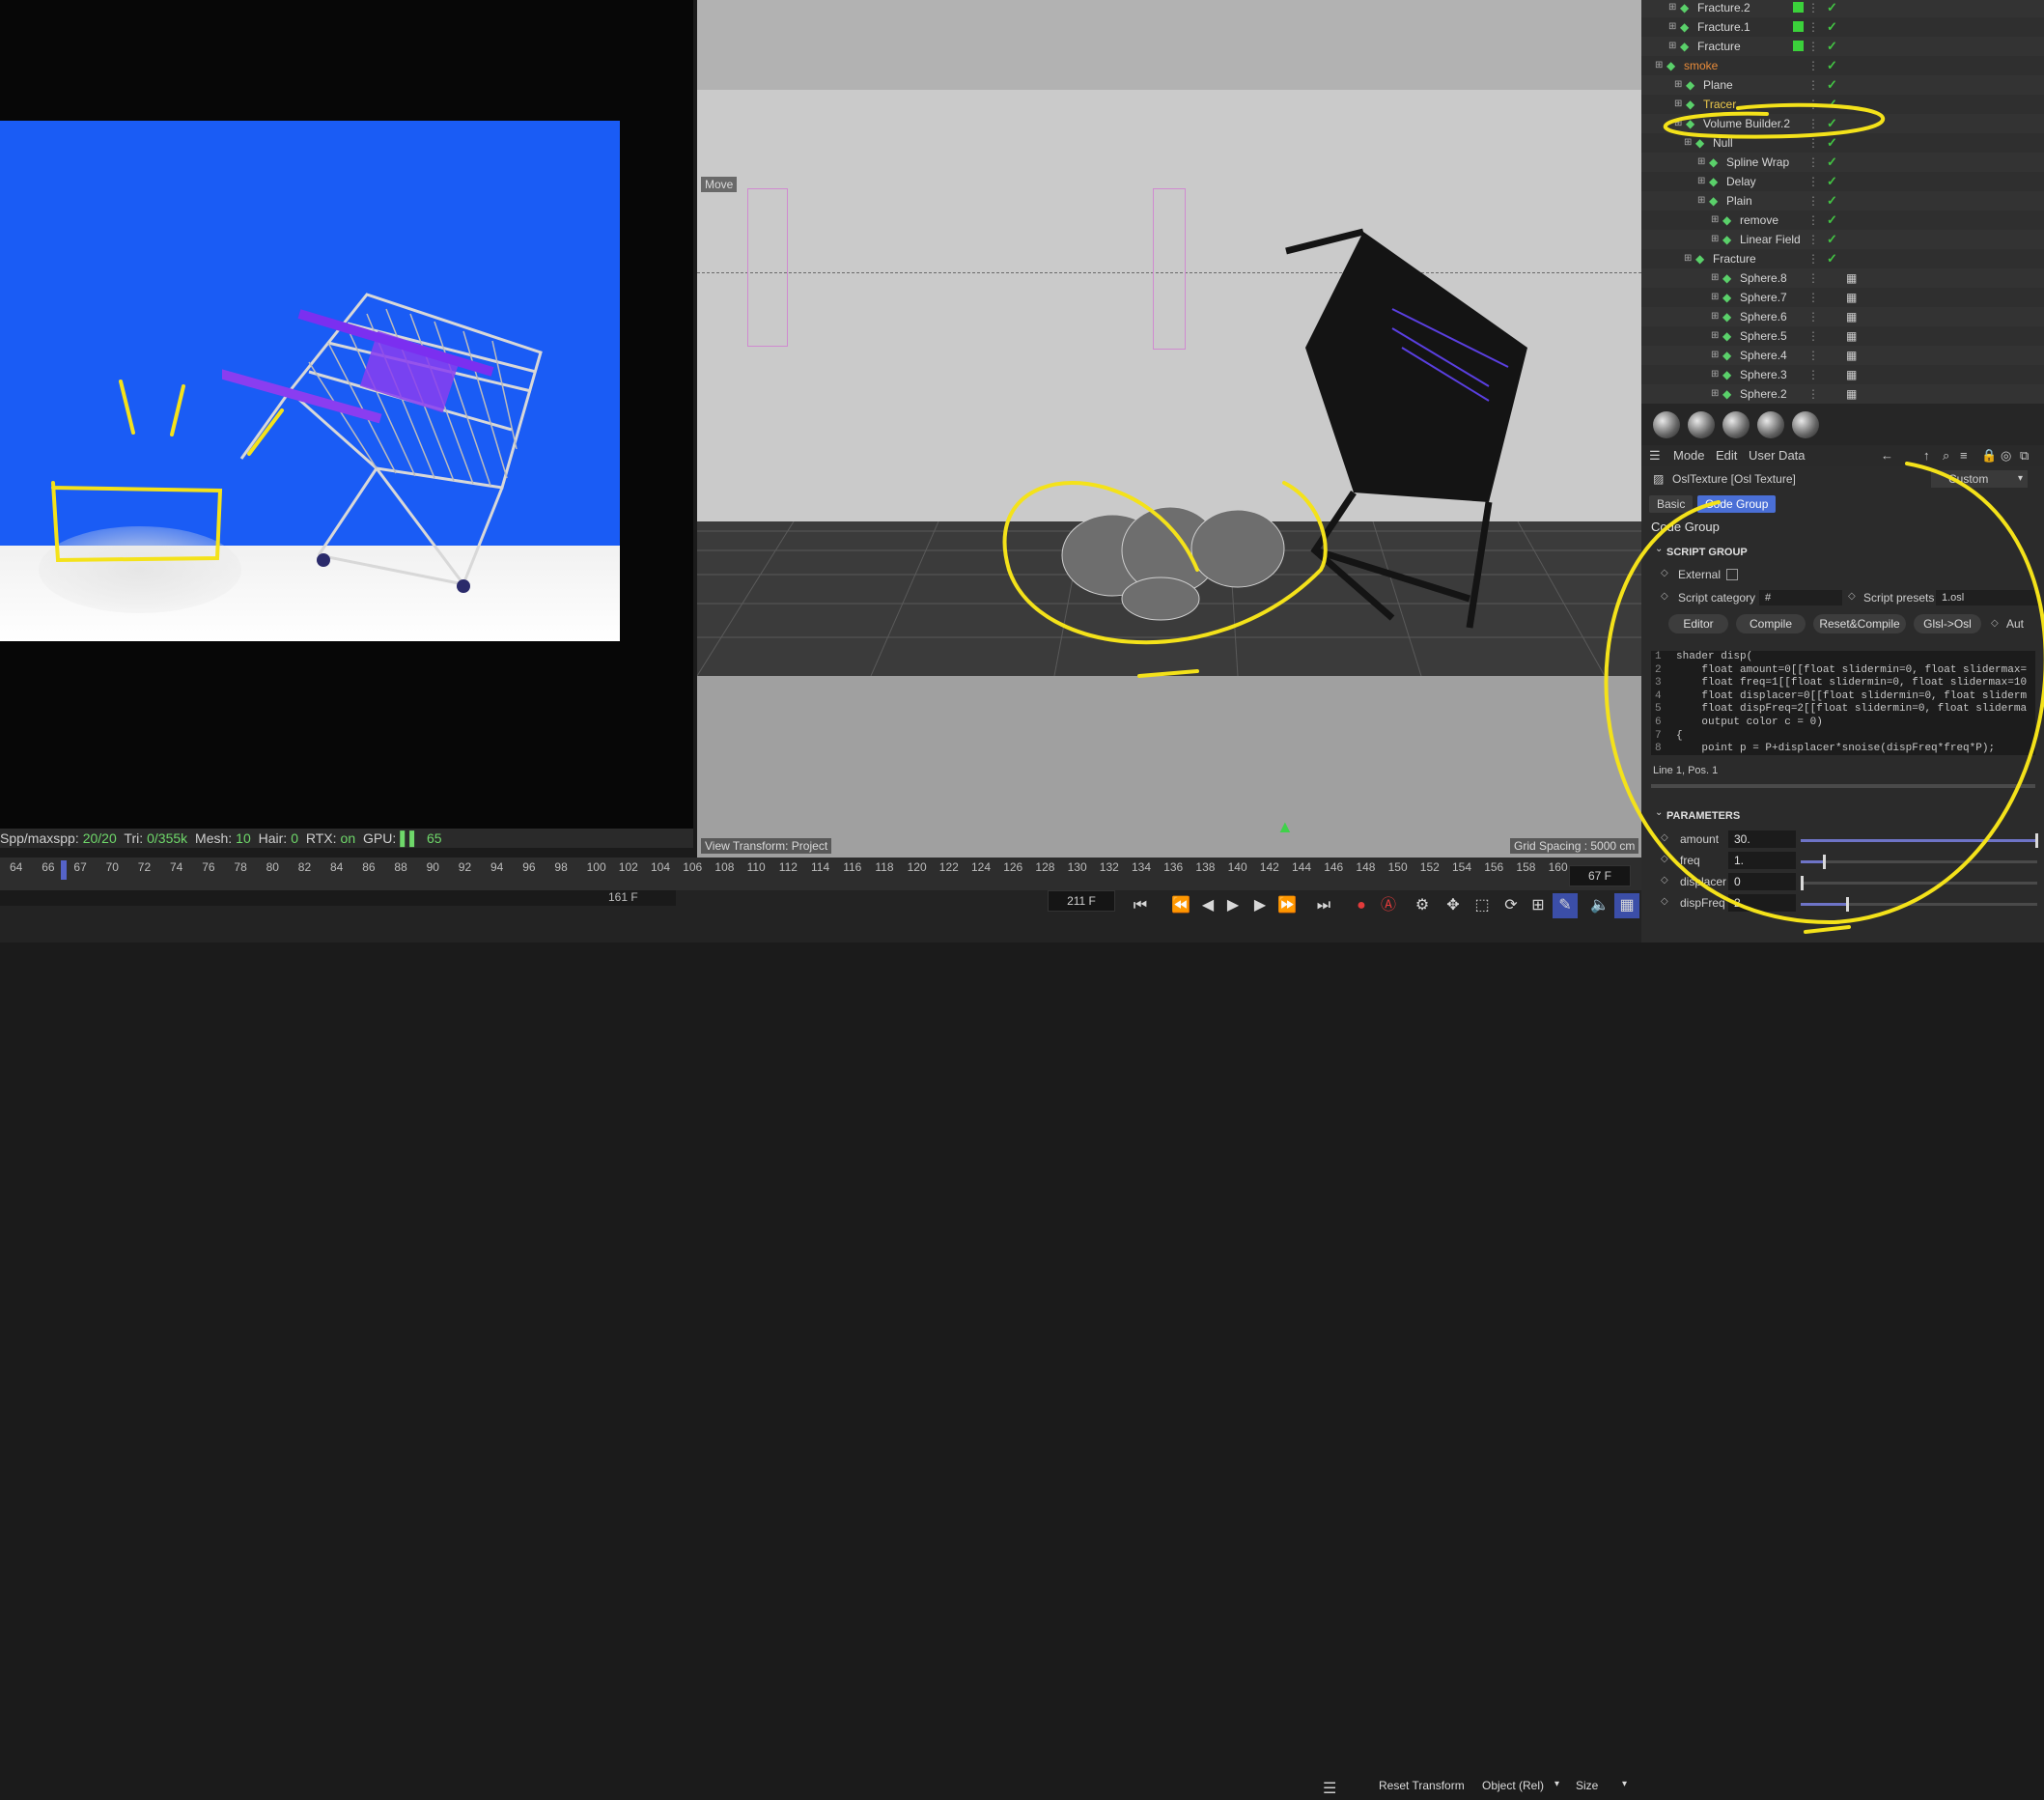 The height and width of the screenshot is (1800, 2044). What do you see at coordinates (1665, 573) in the screenshot?
I see `external-keyframe-icon: ◇` at bounding box center [1665, 573].